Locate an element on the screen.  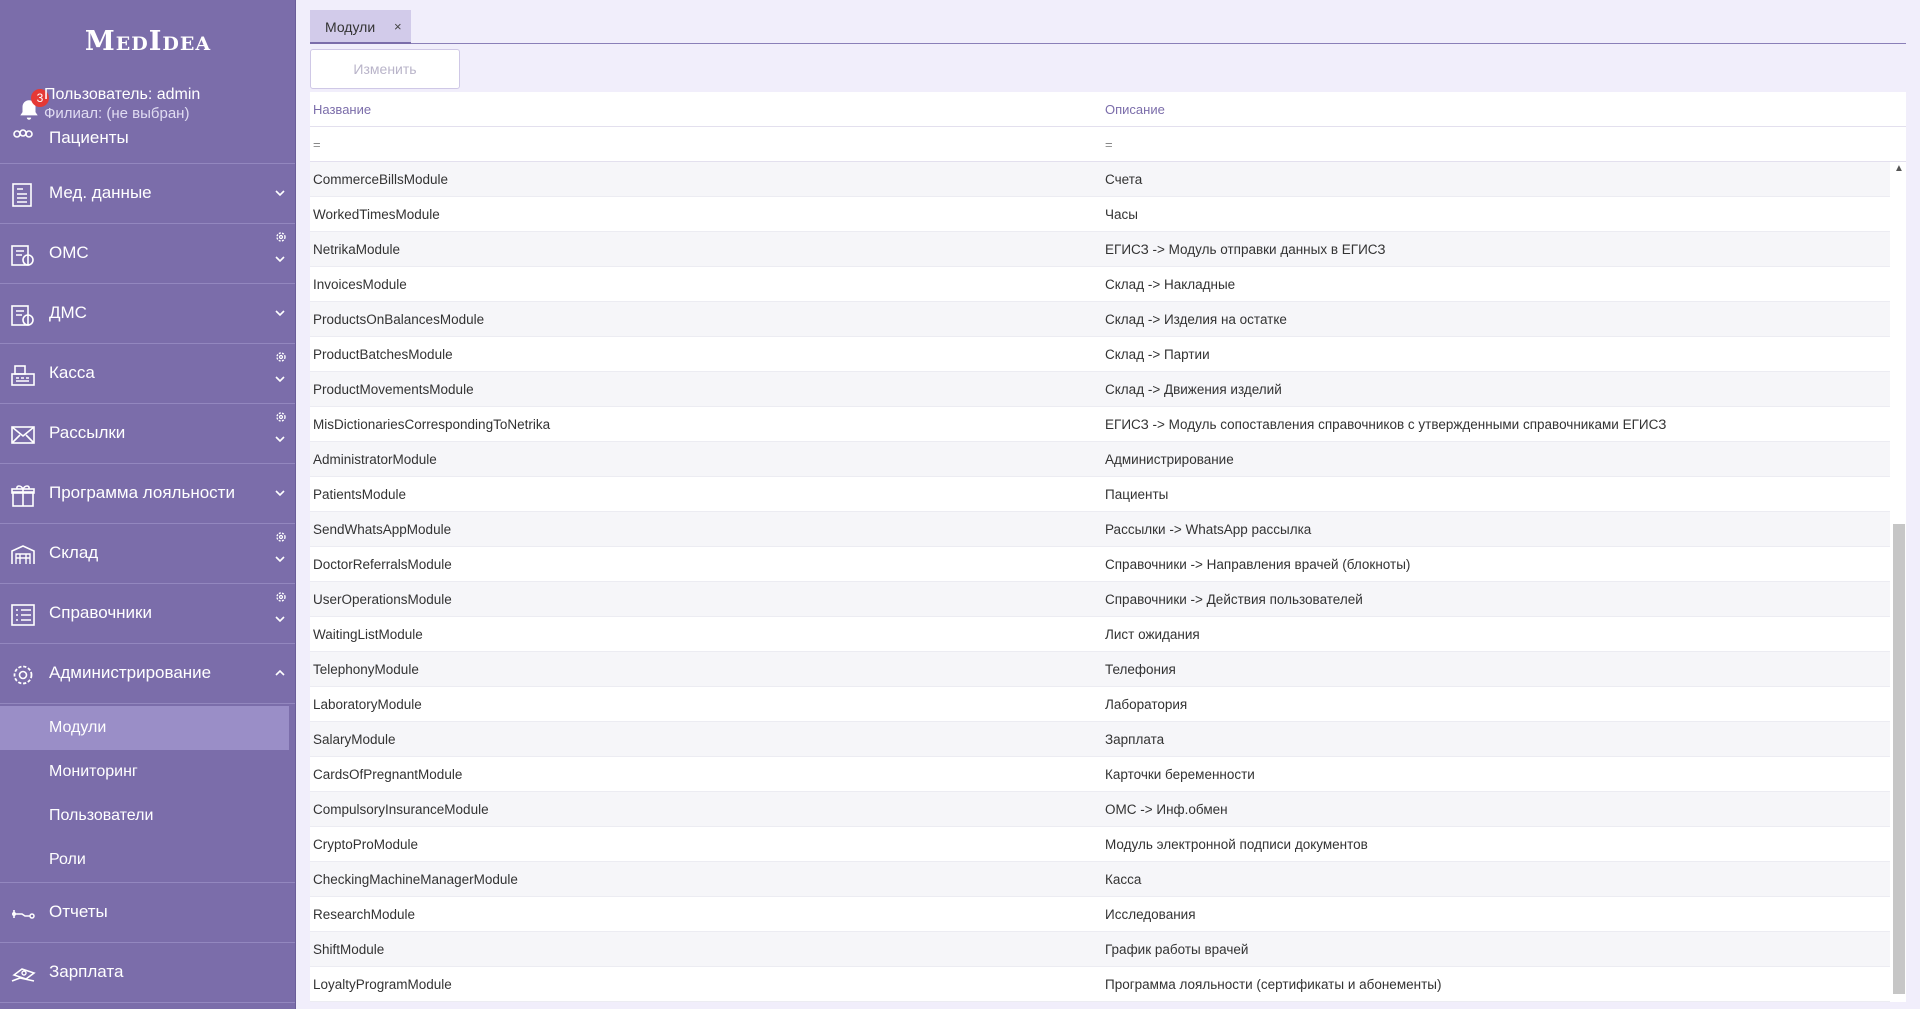
table-row: PatientsModule Пациенты is located at coordinates (1100, 494).